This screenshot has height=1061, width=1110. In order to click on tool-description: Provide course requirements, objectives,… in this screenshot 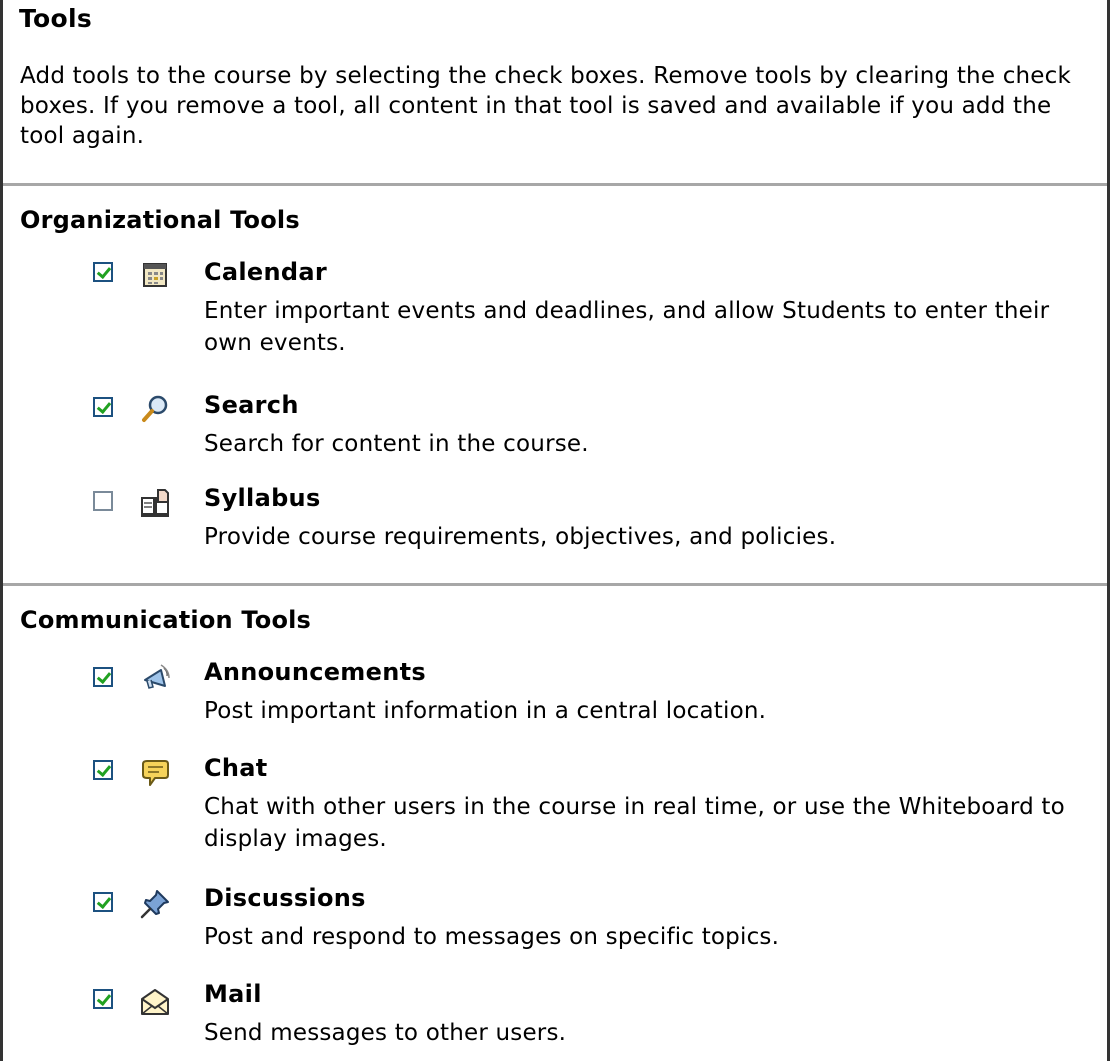, I will do `click(520, 537)`.